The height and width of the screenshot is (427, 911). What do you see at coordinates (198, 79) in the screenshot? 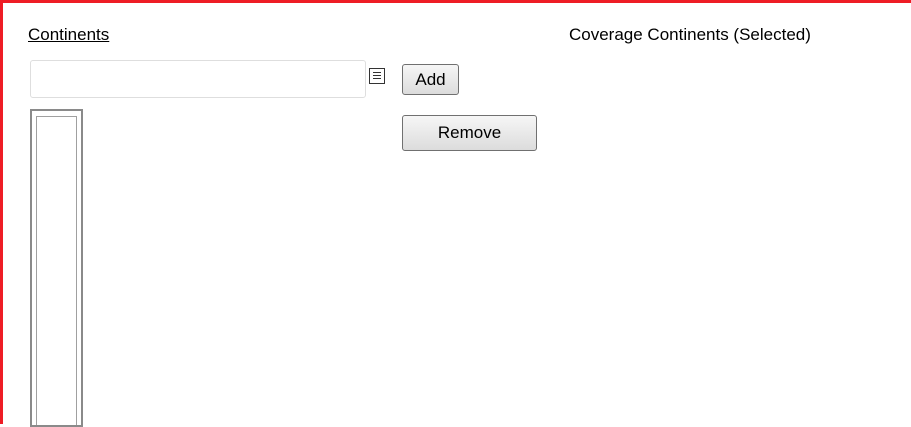
I see `continent-search-input` at bounding box center [198, 79].